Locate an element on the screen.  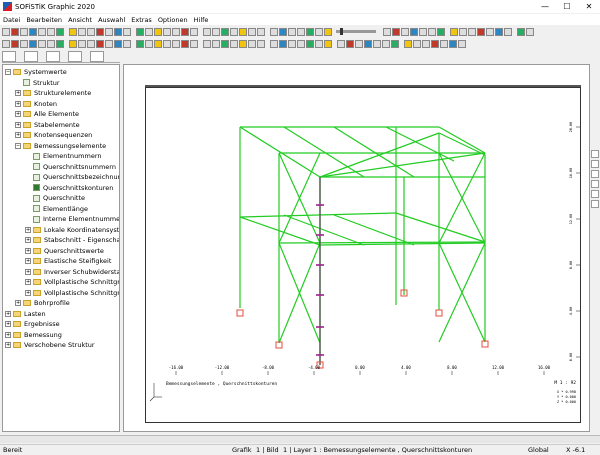
tree-item: Elementnummern is located at coordinates (63, 156).